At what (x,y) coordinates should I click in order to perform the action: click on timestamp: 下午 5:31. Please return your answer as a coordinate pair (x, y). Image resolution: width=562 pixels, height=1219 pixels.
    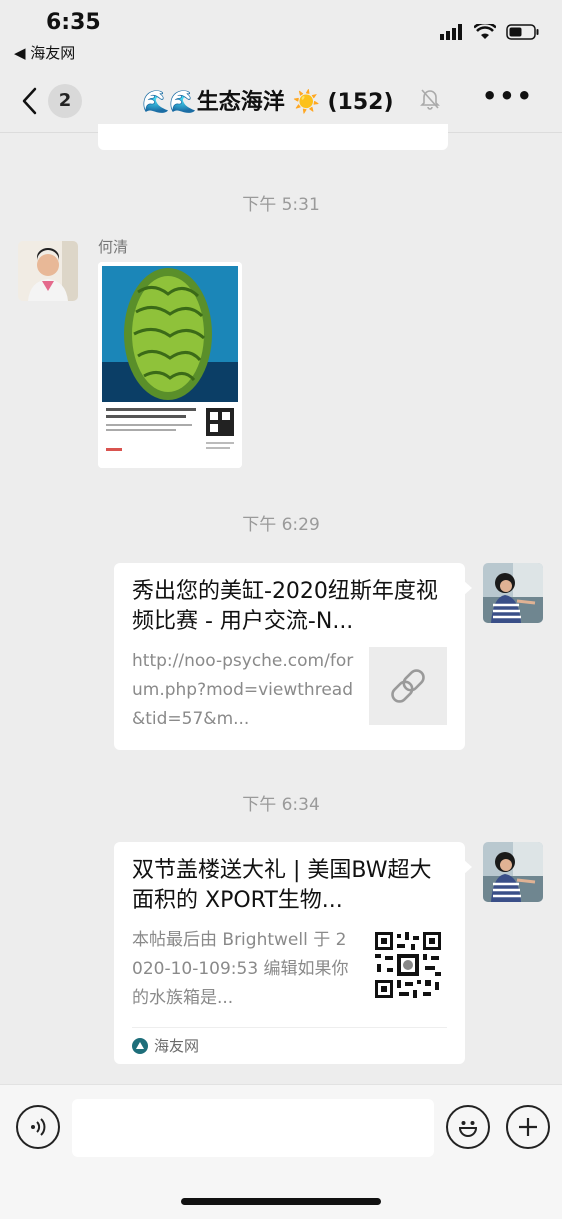
    Looking at the image, I should click on (281, 205).